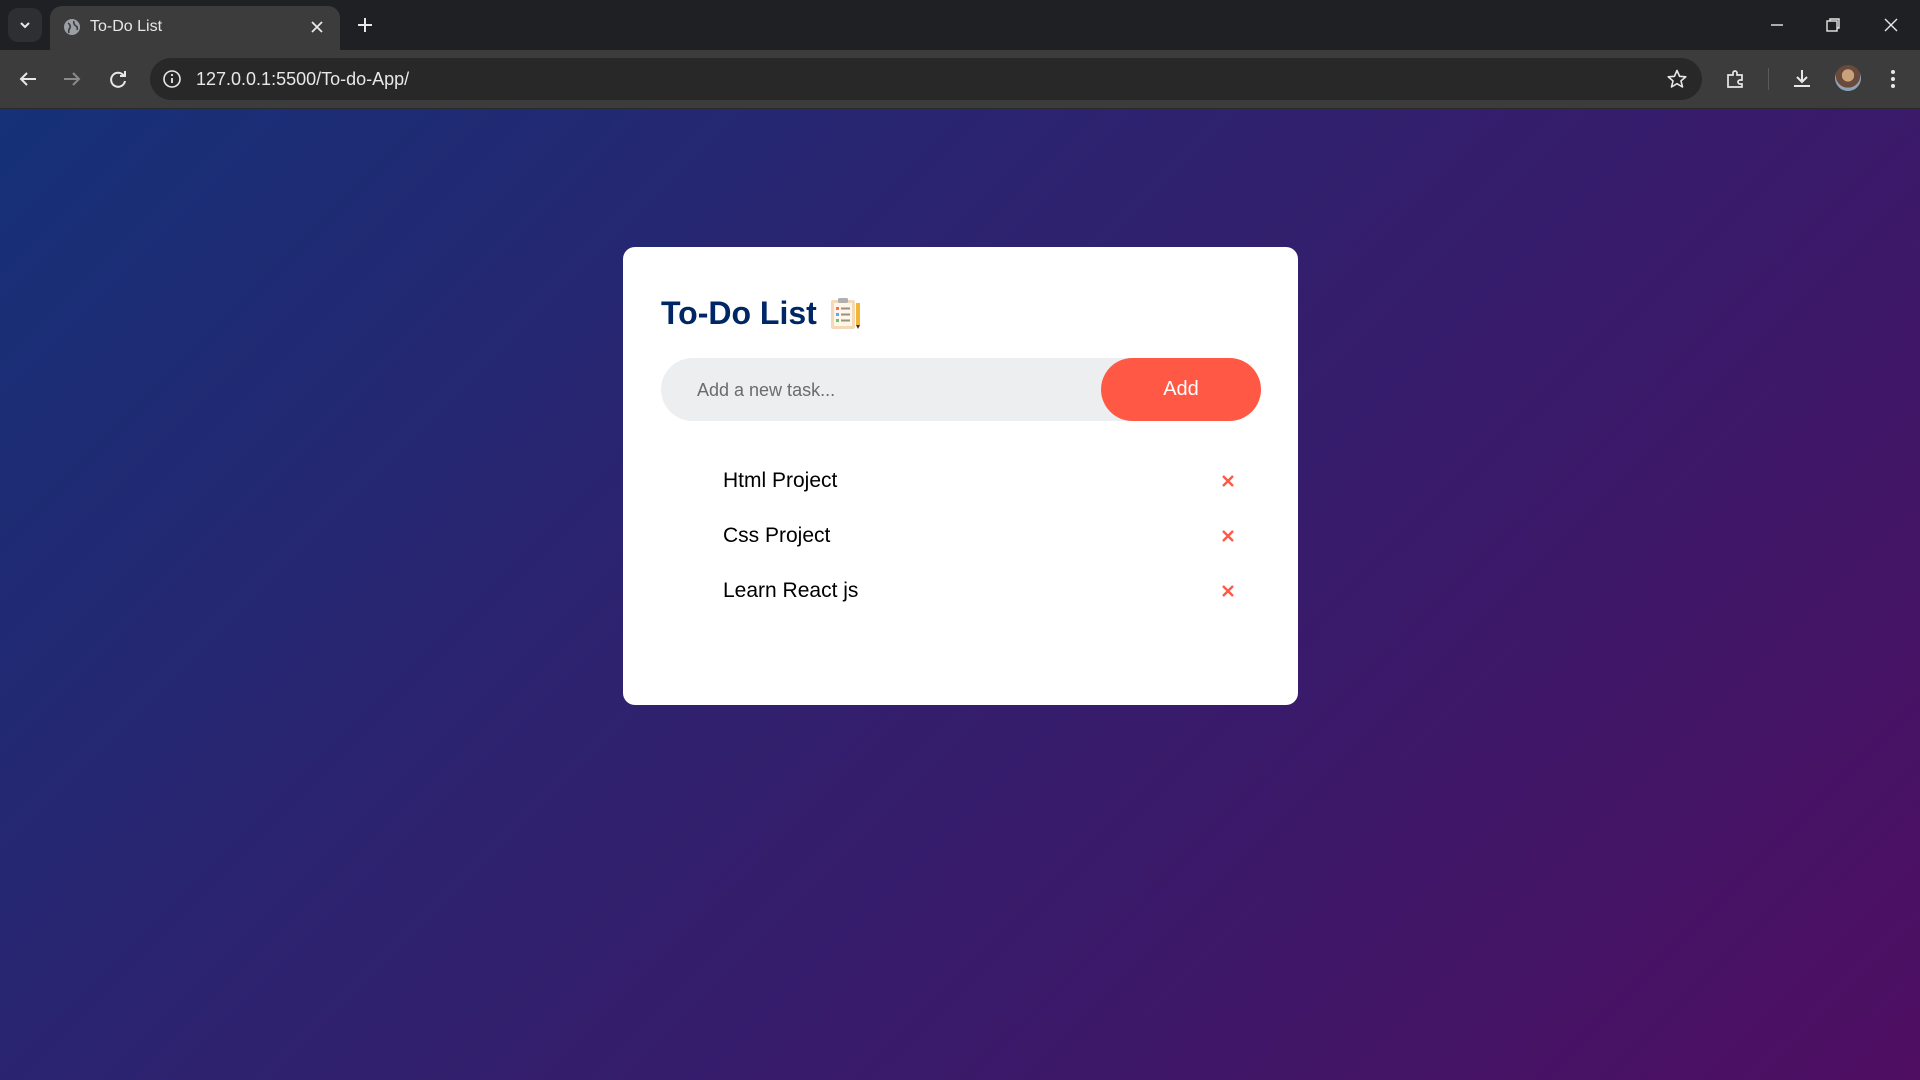 The width and height of the screenshot is (1920, 1080). What do you see at coordinates (960, 25) in the screenshot?
I see `tab-strip: To-Do List` at bounding box center [960, 25].